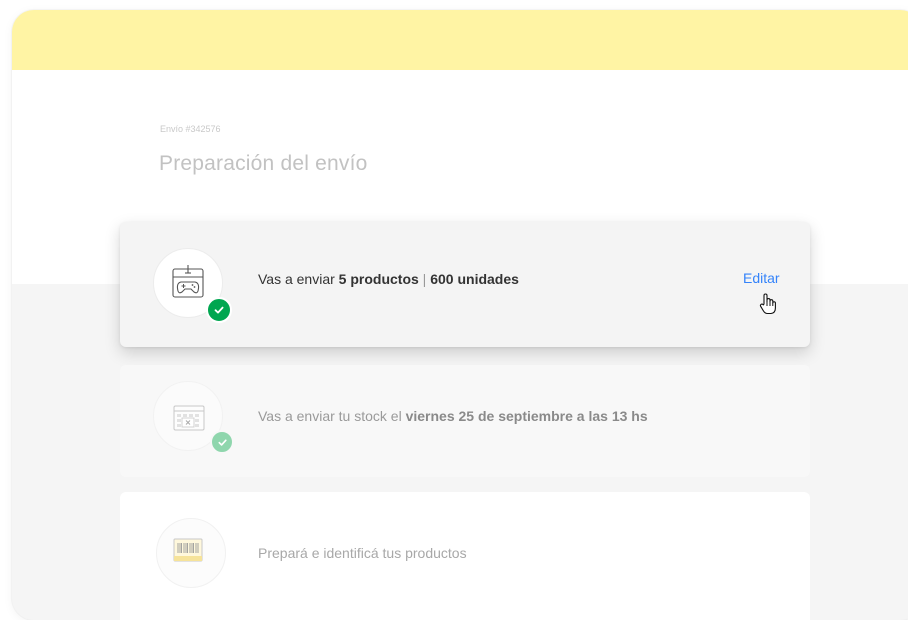 Image resolution: width=908 pixels, height=620 pixels. Describe the element at coordinates (263, 163) in the screenshot. I see `page-title: Preparación del envío` at that location.